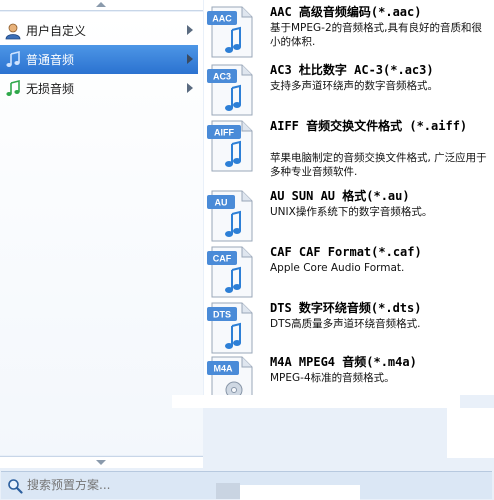 This screenshot has height=500, width=494. Describe the element at coordinates (50, 89) in the screenshot. I see `sidebar-item-label: 无损音频` at that location.